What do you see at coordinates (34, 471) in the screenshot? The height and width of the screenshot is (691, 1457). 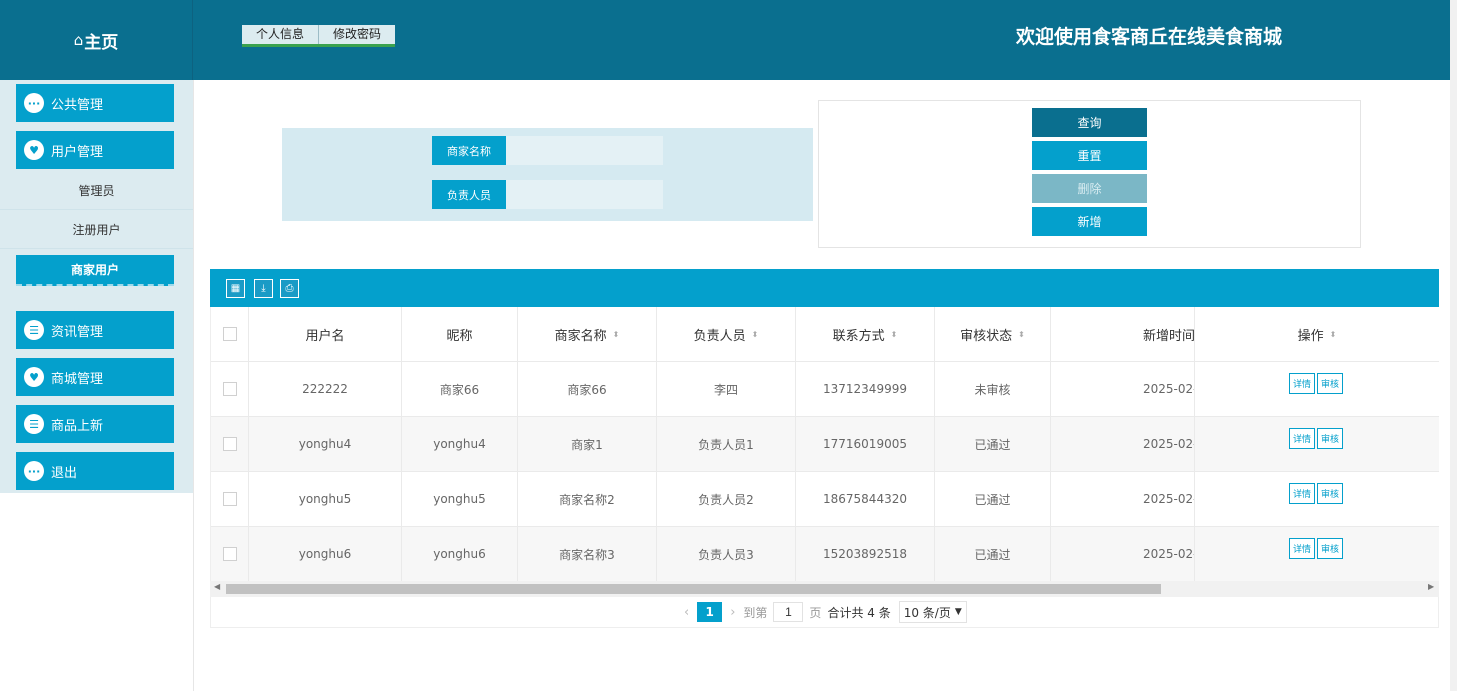 I see `chat-icon: ···` at bounding box center [34, 471].